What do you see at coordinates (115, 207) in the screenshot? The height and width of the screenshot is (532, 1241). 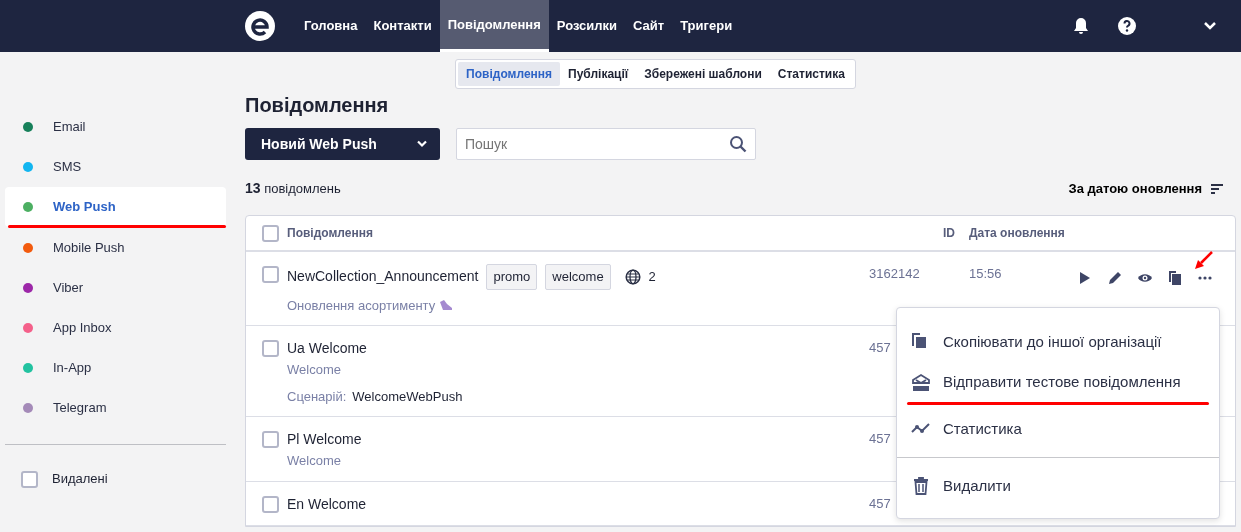 I see `channel-item: Web Push` at bounding box center [115, 207].